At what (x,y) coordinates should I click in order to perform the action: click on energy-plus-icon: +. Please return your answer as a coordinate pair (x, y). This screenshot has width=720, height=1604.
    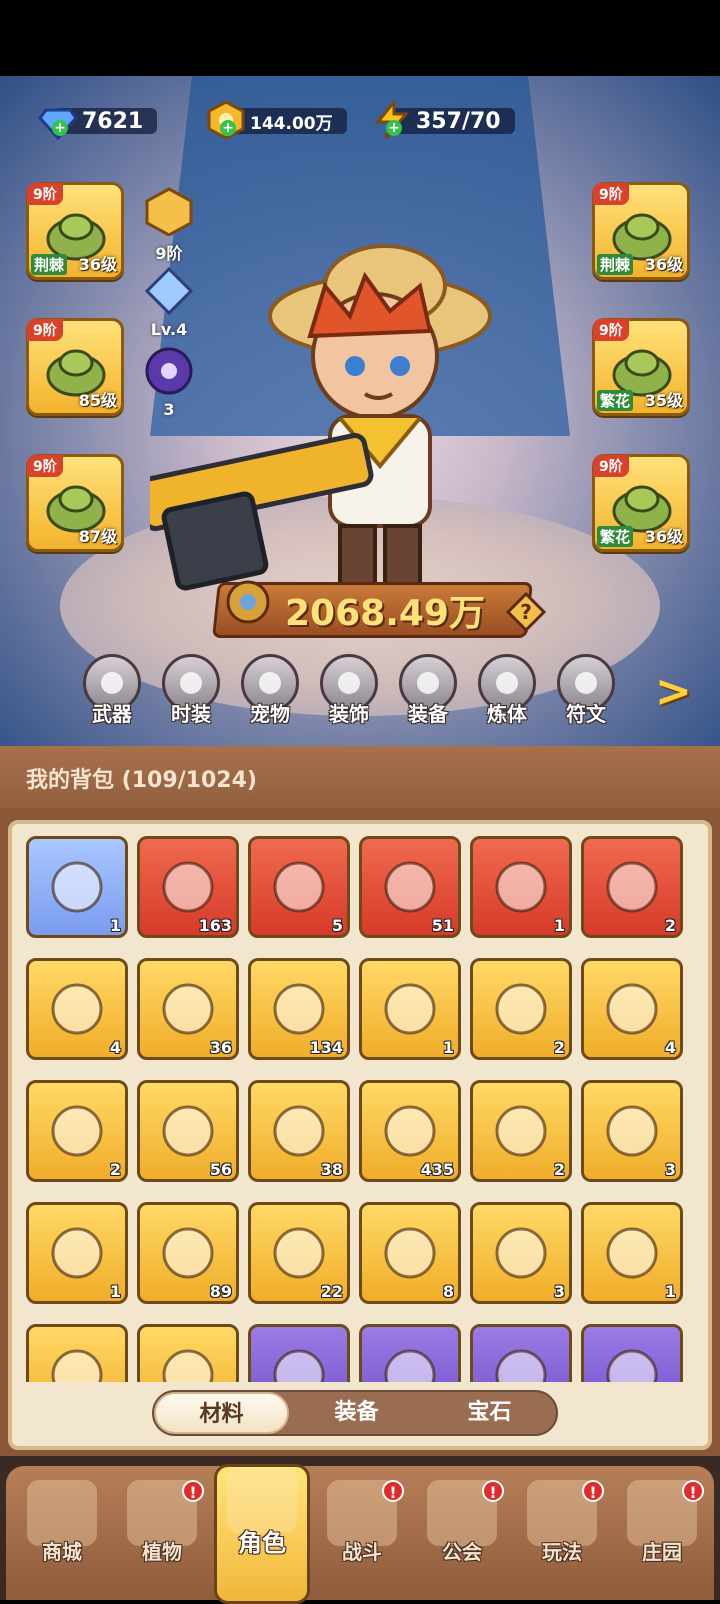
    Looking at the image, I should click on (394, 128).